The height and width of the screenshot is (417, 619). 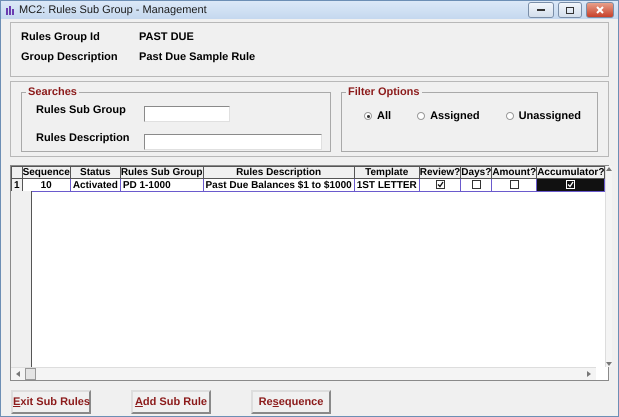 I want to click on field-label: Rules Description, so click(x=83, y=138).